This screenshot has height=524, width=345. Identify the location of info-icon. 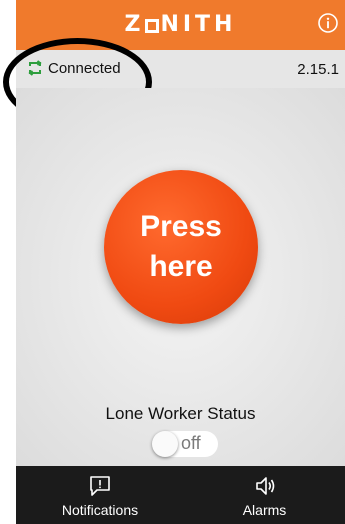
(328, 23).